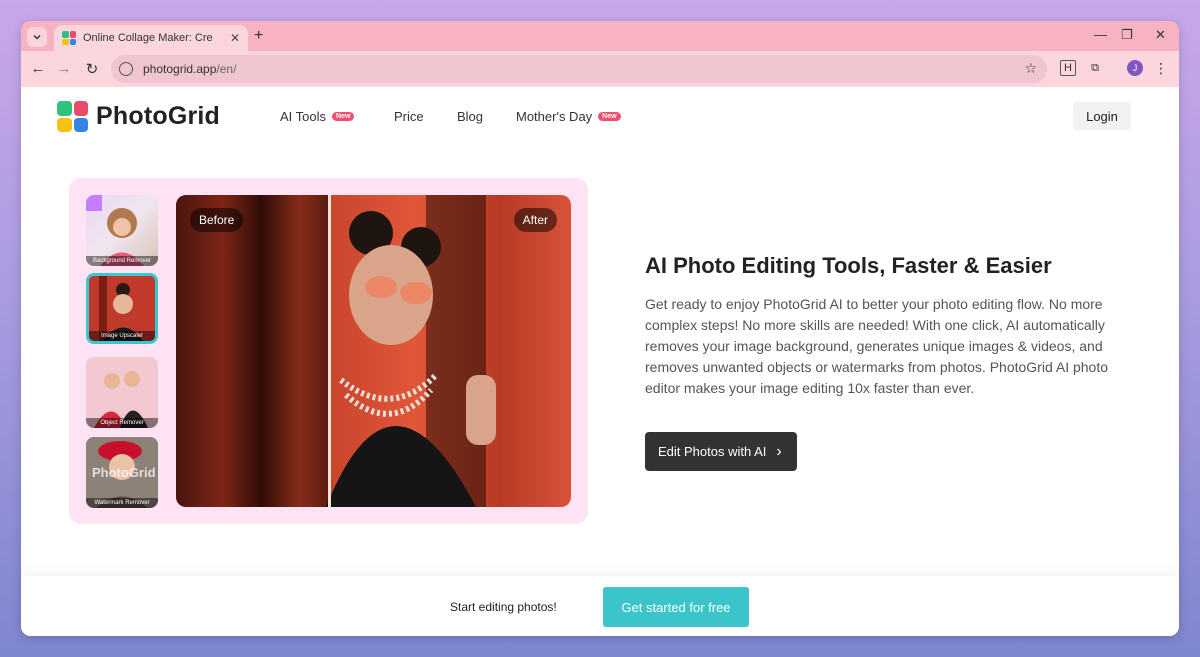 The width and height of the screenshot is (1200, 657). I want to click on nav-mothers-day-label: Mother's Day, so click(554, 116).